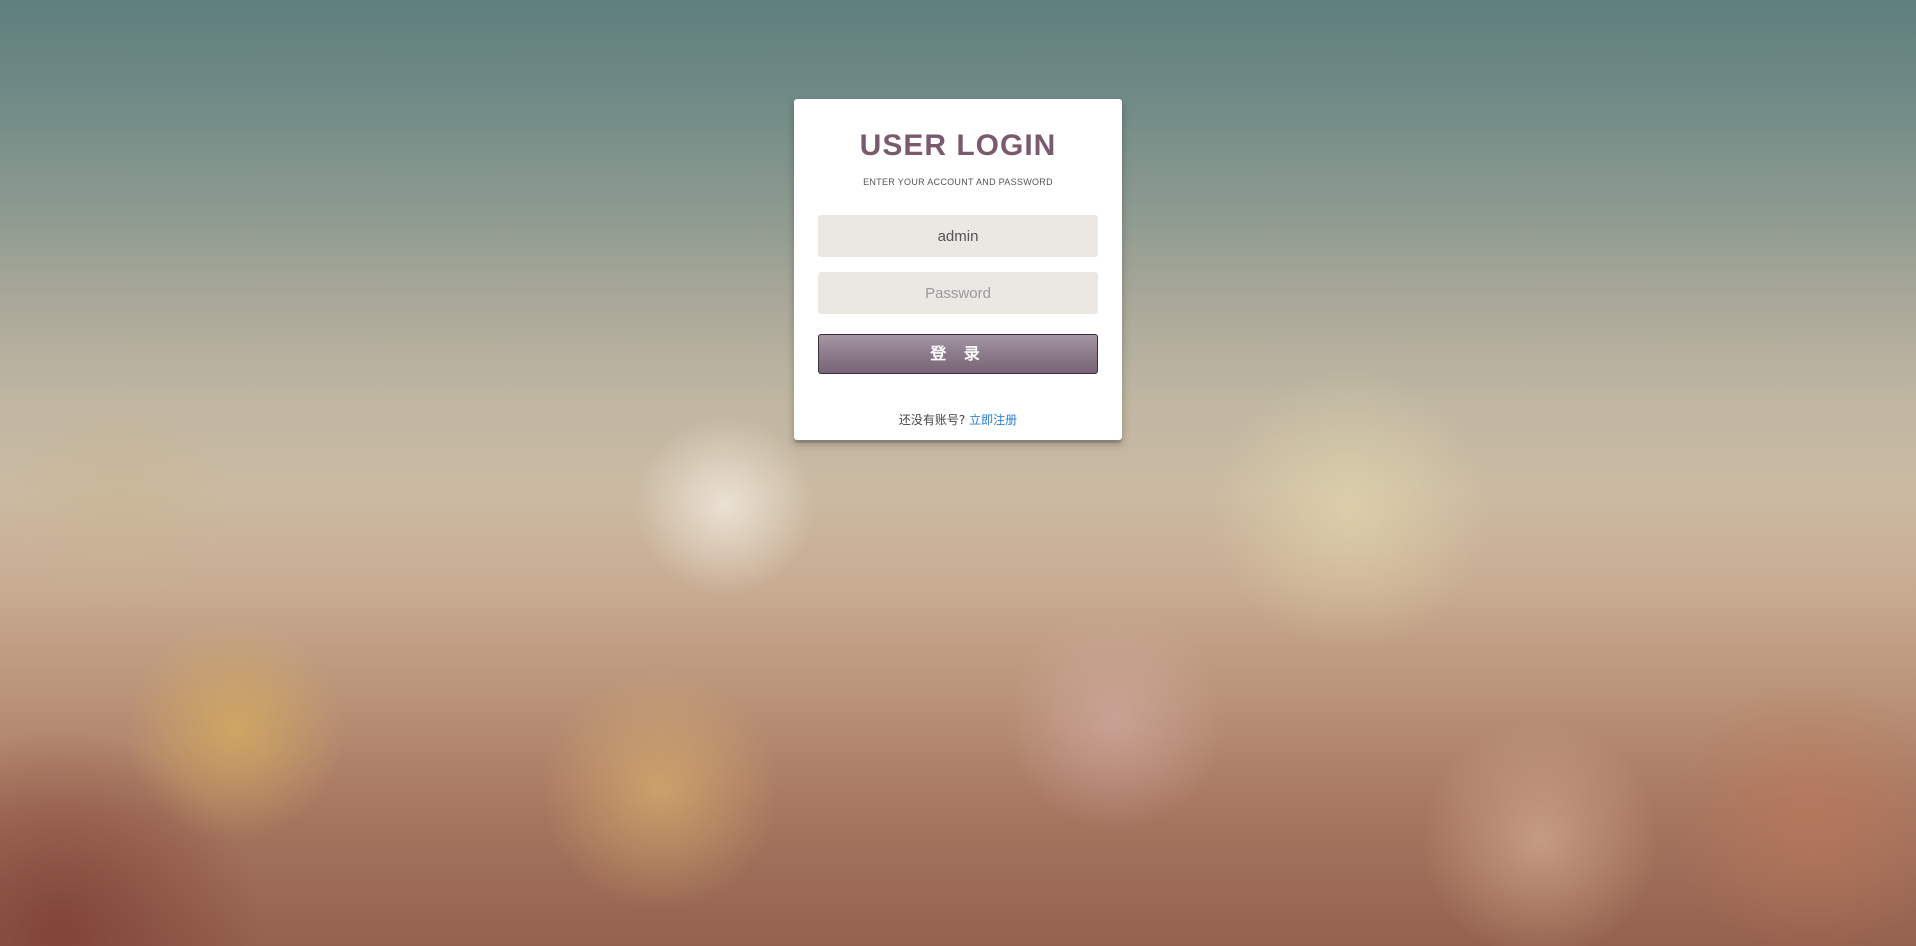 The width and height of the screenshot is (1916, 946). I want to click on username-input, so click(958, 236).